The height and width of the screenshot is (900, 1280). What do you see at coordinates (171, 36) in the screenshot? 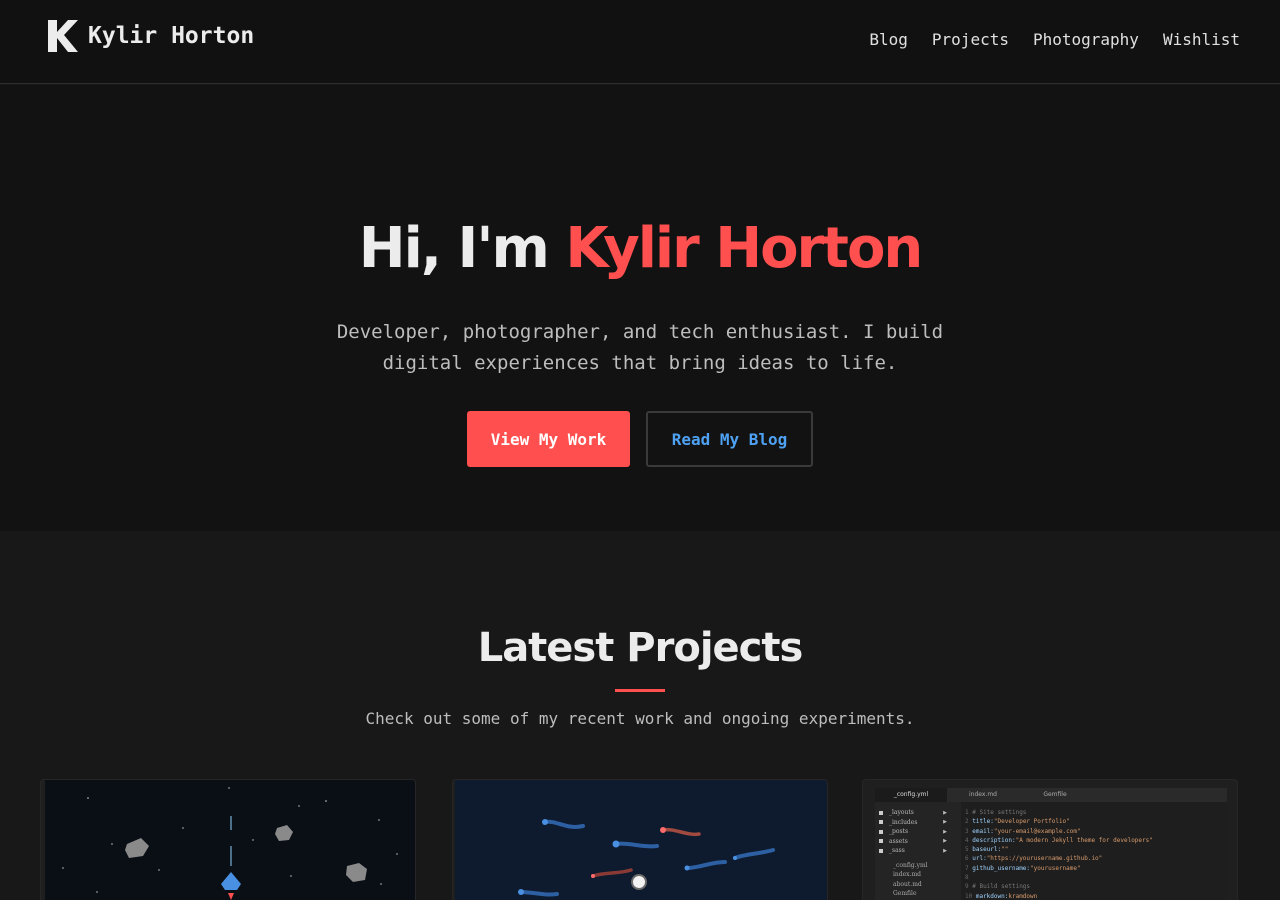
I see `site-name: Kylir Horton` at bounding box center [171, 36].